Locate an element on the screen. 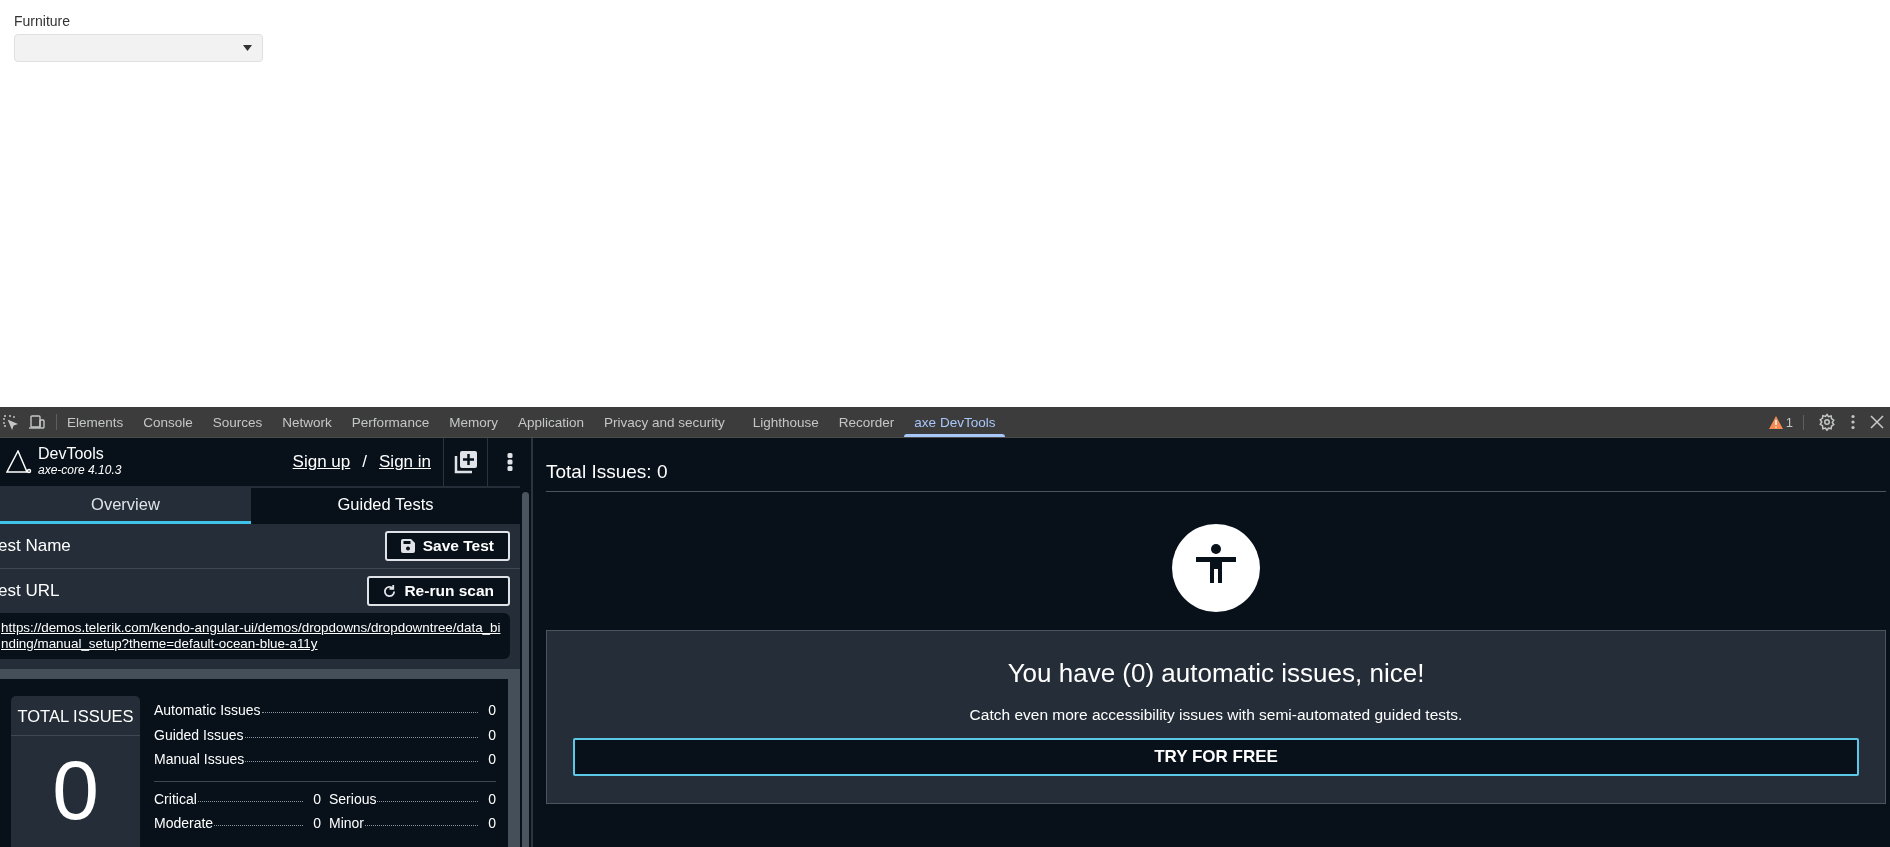 Image resolution: width=1890 pixels, height=847 pixels. devtools-tab: Recorder is located at coordinates (866, 422).